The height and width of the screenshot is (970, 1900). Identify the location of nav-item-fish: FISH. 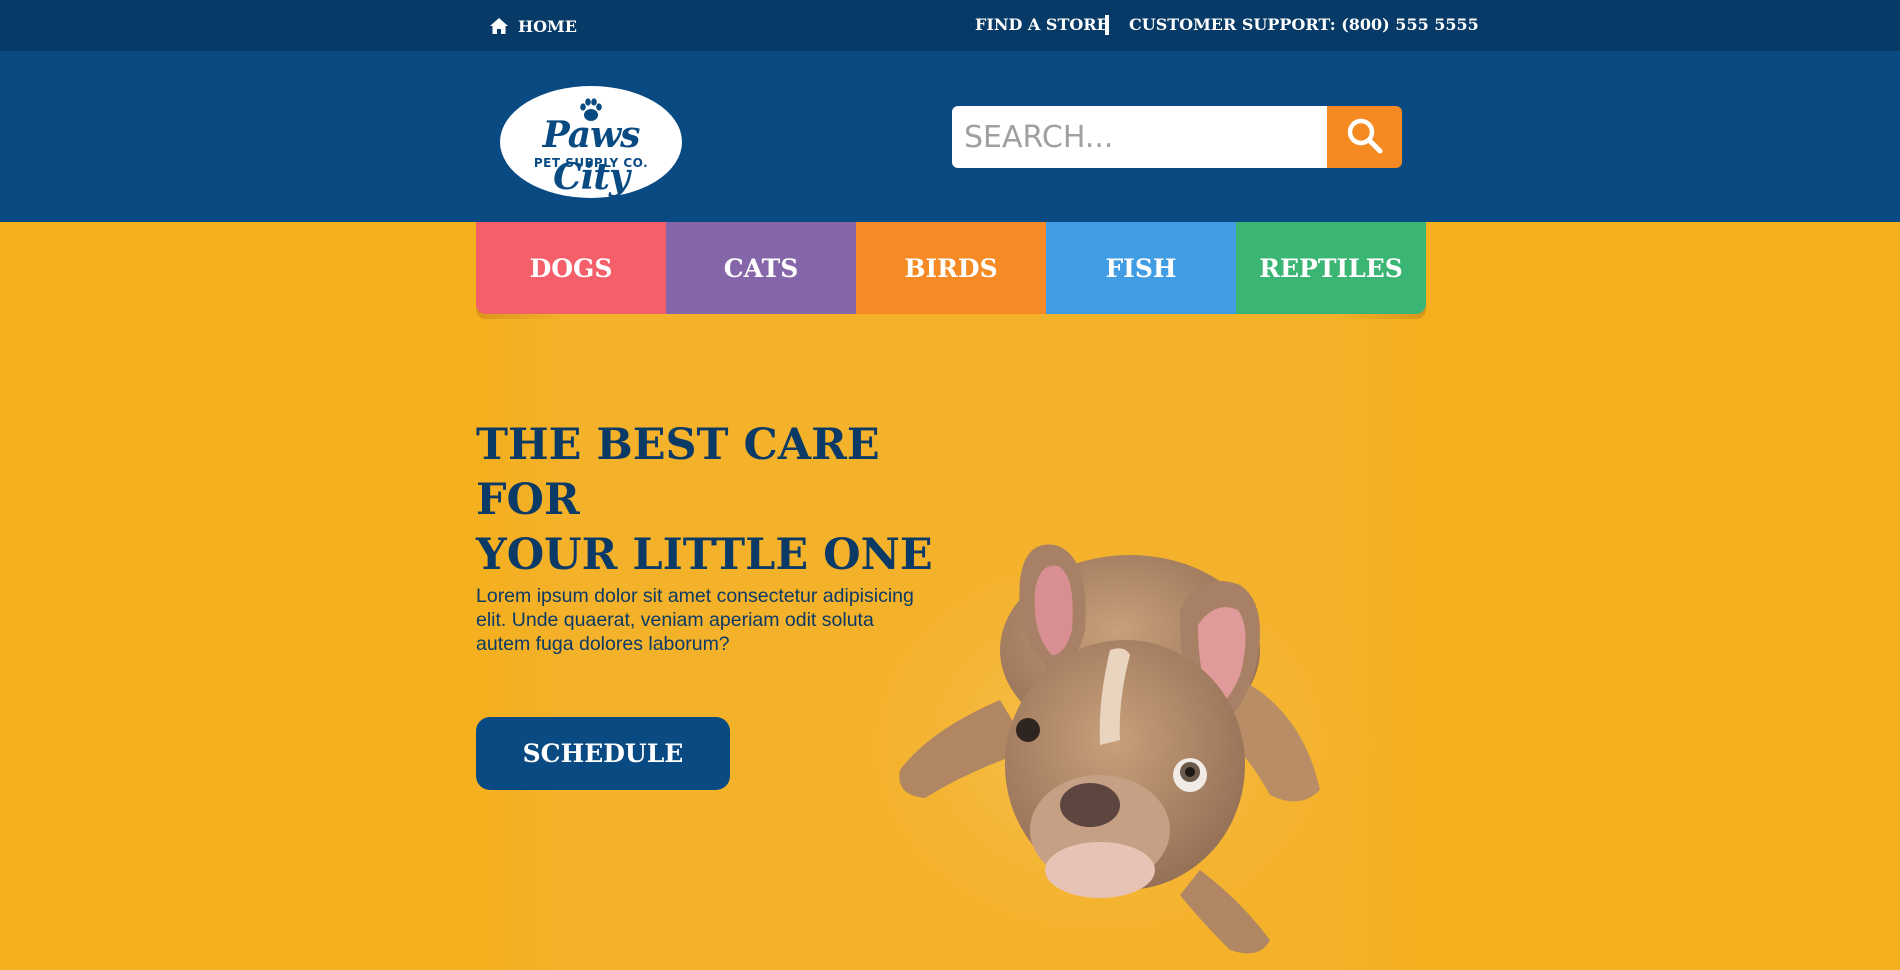
(1141, 268).